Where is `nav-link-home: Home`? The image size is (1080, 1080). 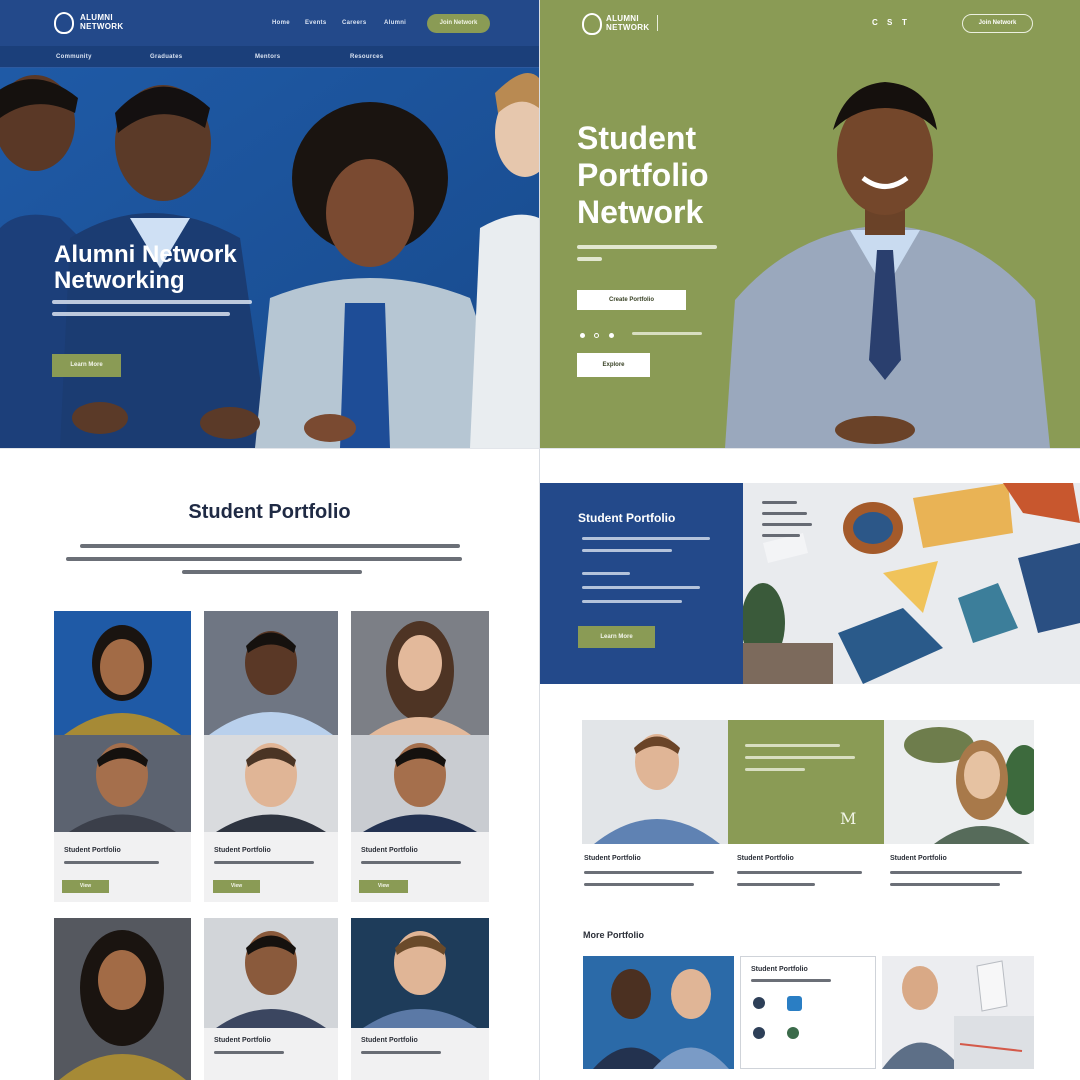 nav-link-home: Home is located at coordinates (281, 23).